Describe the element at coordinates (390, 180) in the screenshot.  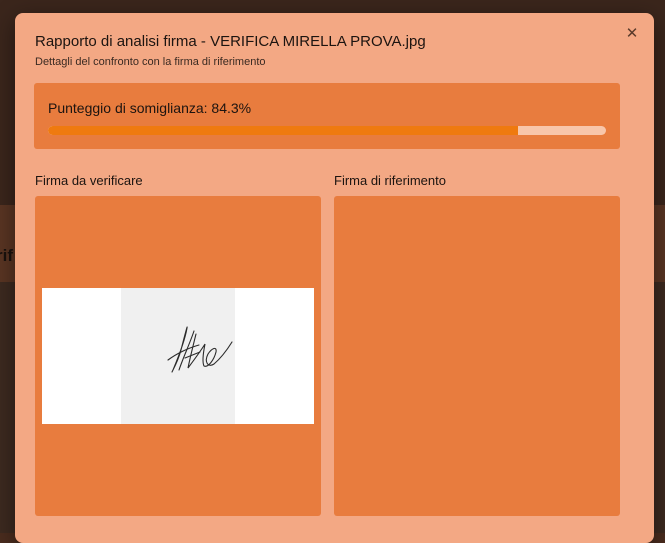
I see `reference-signature-label: Firma di riferimento` at that location.